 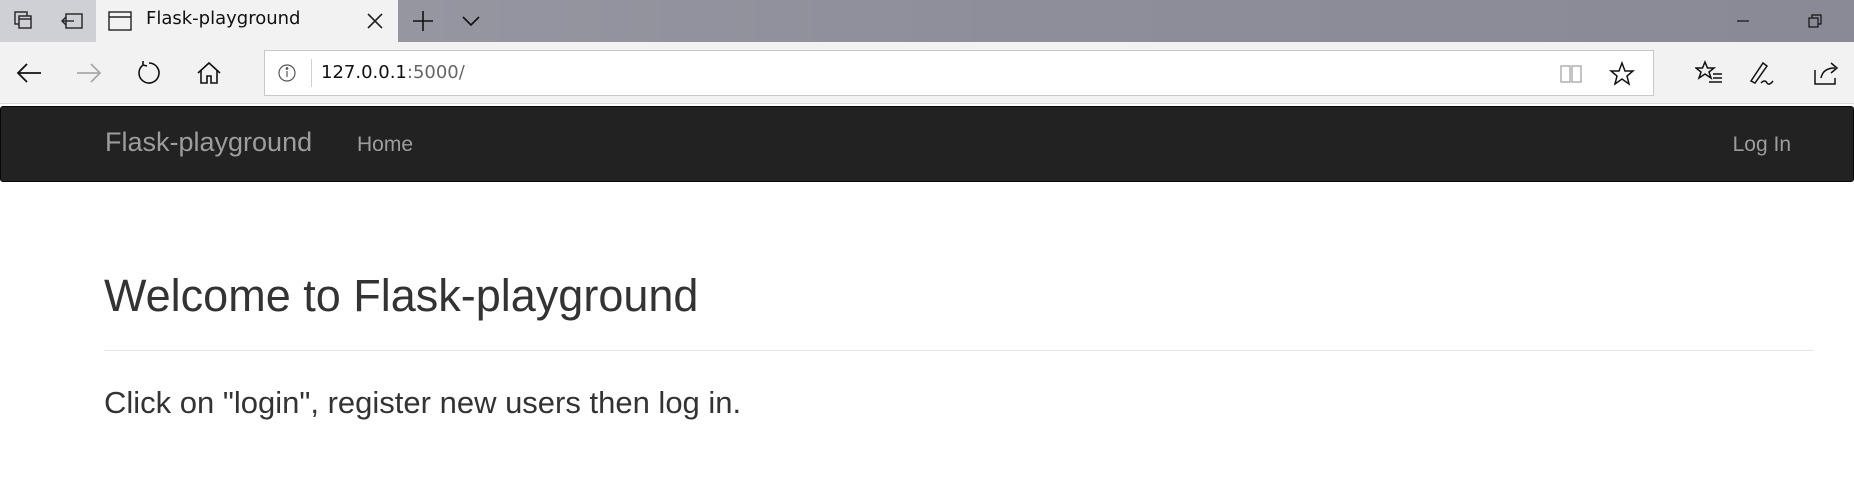 I want to click on share-icon, so click(x=1826, y=73).